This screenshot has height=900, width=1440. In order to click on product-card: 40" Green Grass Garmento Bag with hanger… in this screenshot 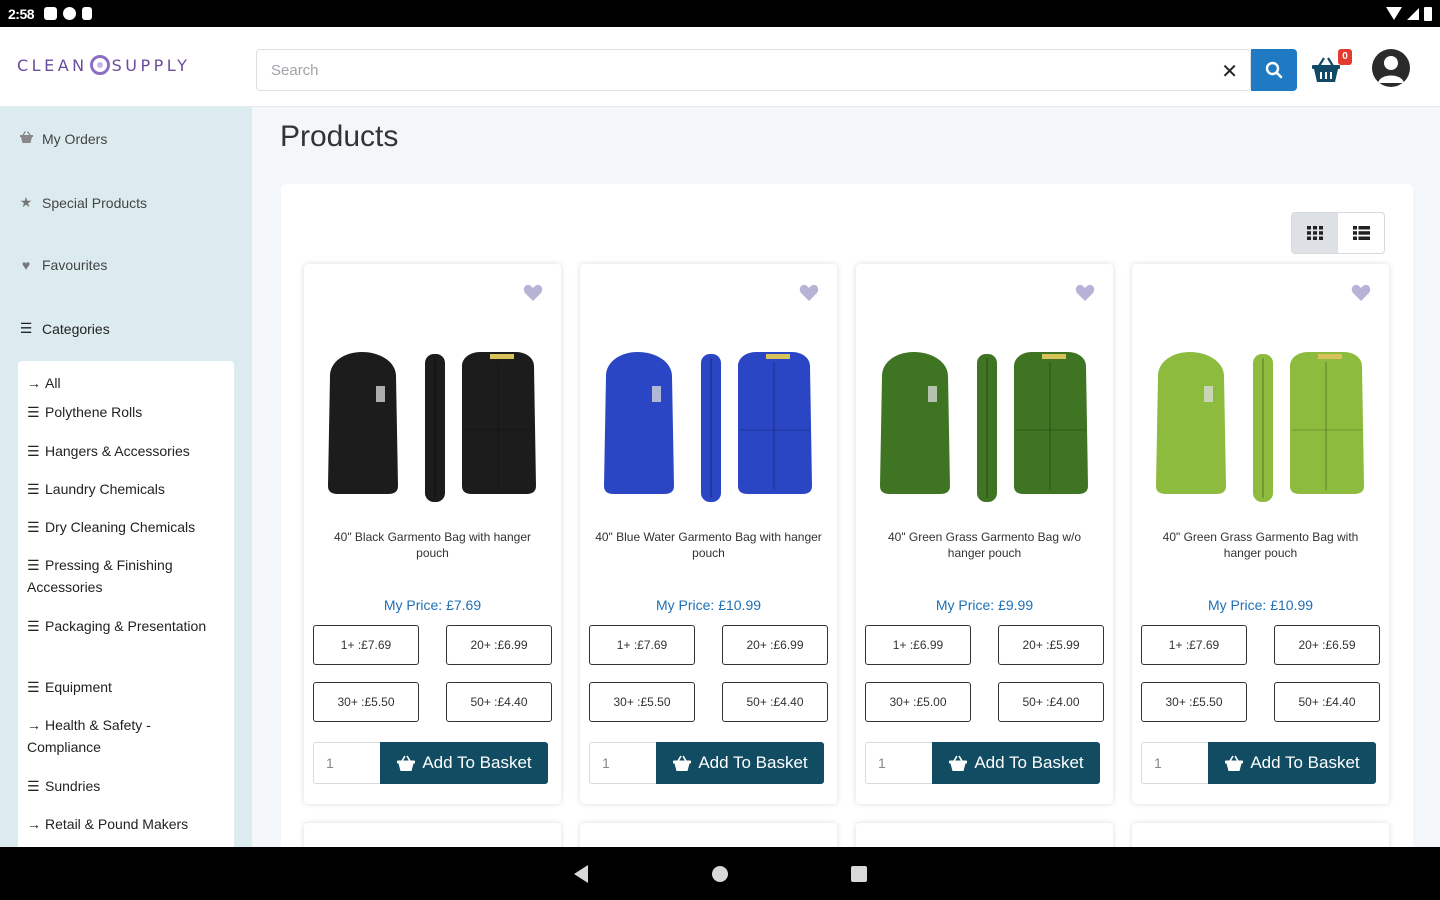, I will do `click(1260, 534)`.